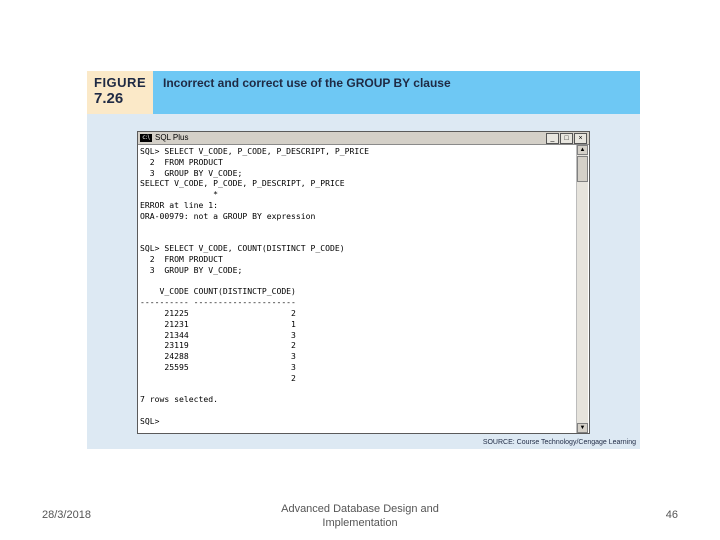 The width and height of the screenshot is (720, 540). What do you see at coordinates (120, 82) in the screenshot?
I see `figure-label-word: FIGURE` at bounding box center [120, 82].